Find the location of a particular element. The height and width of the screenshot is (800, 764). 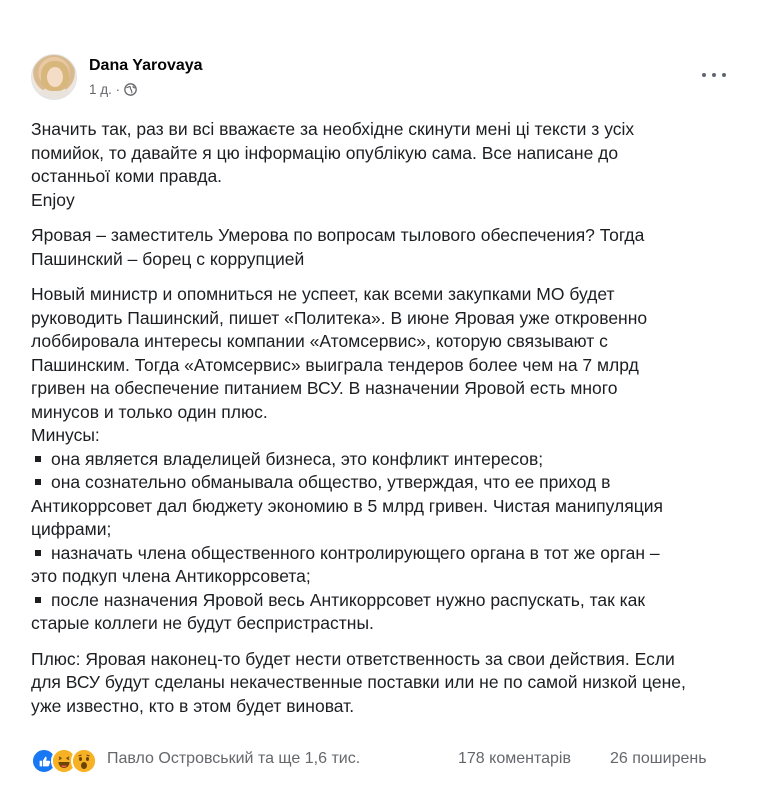

text-line: Enjoy is located at coordinates (53, 199).